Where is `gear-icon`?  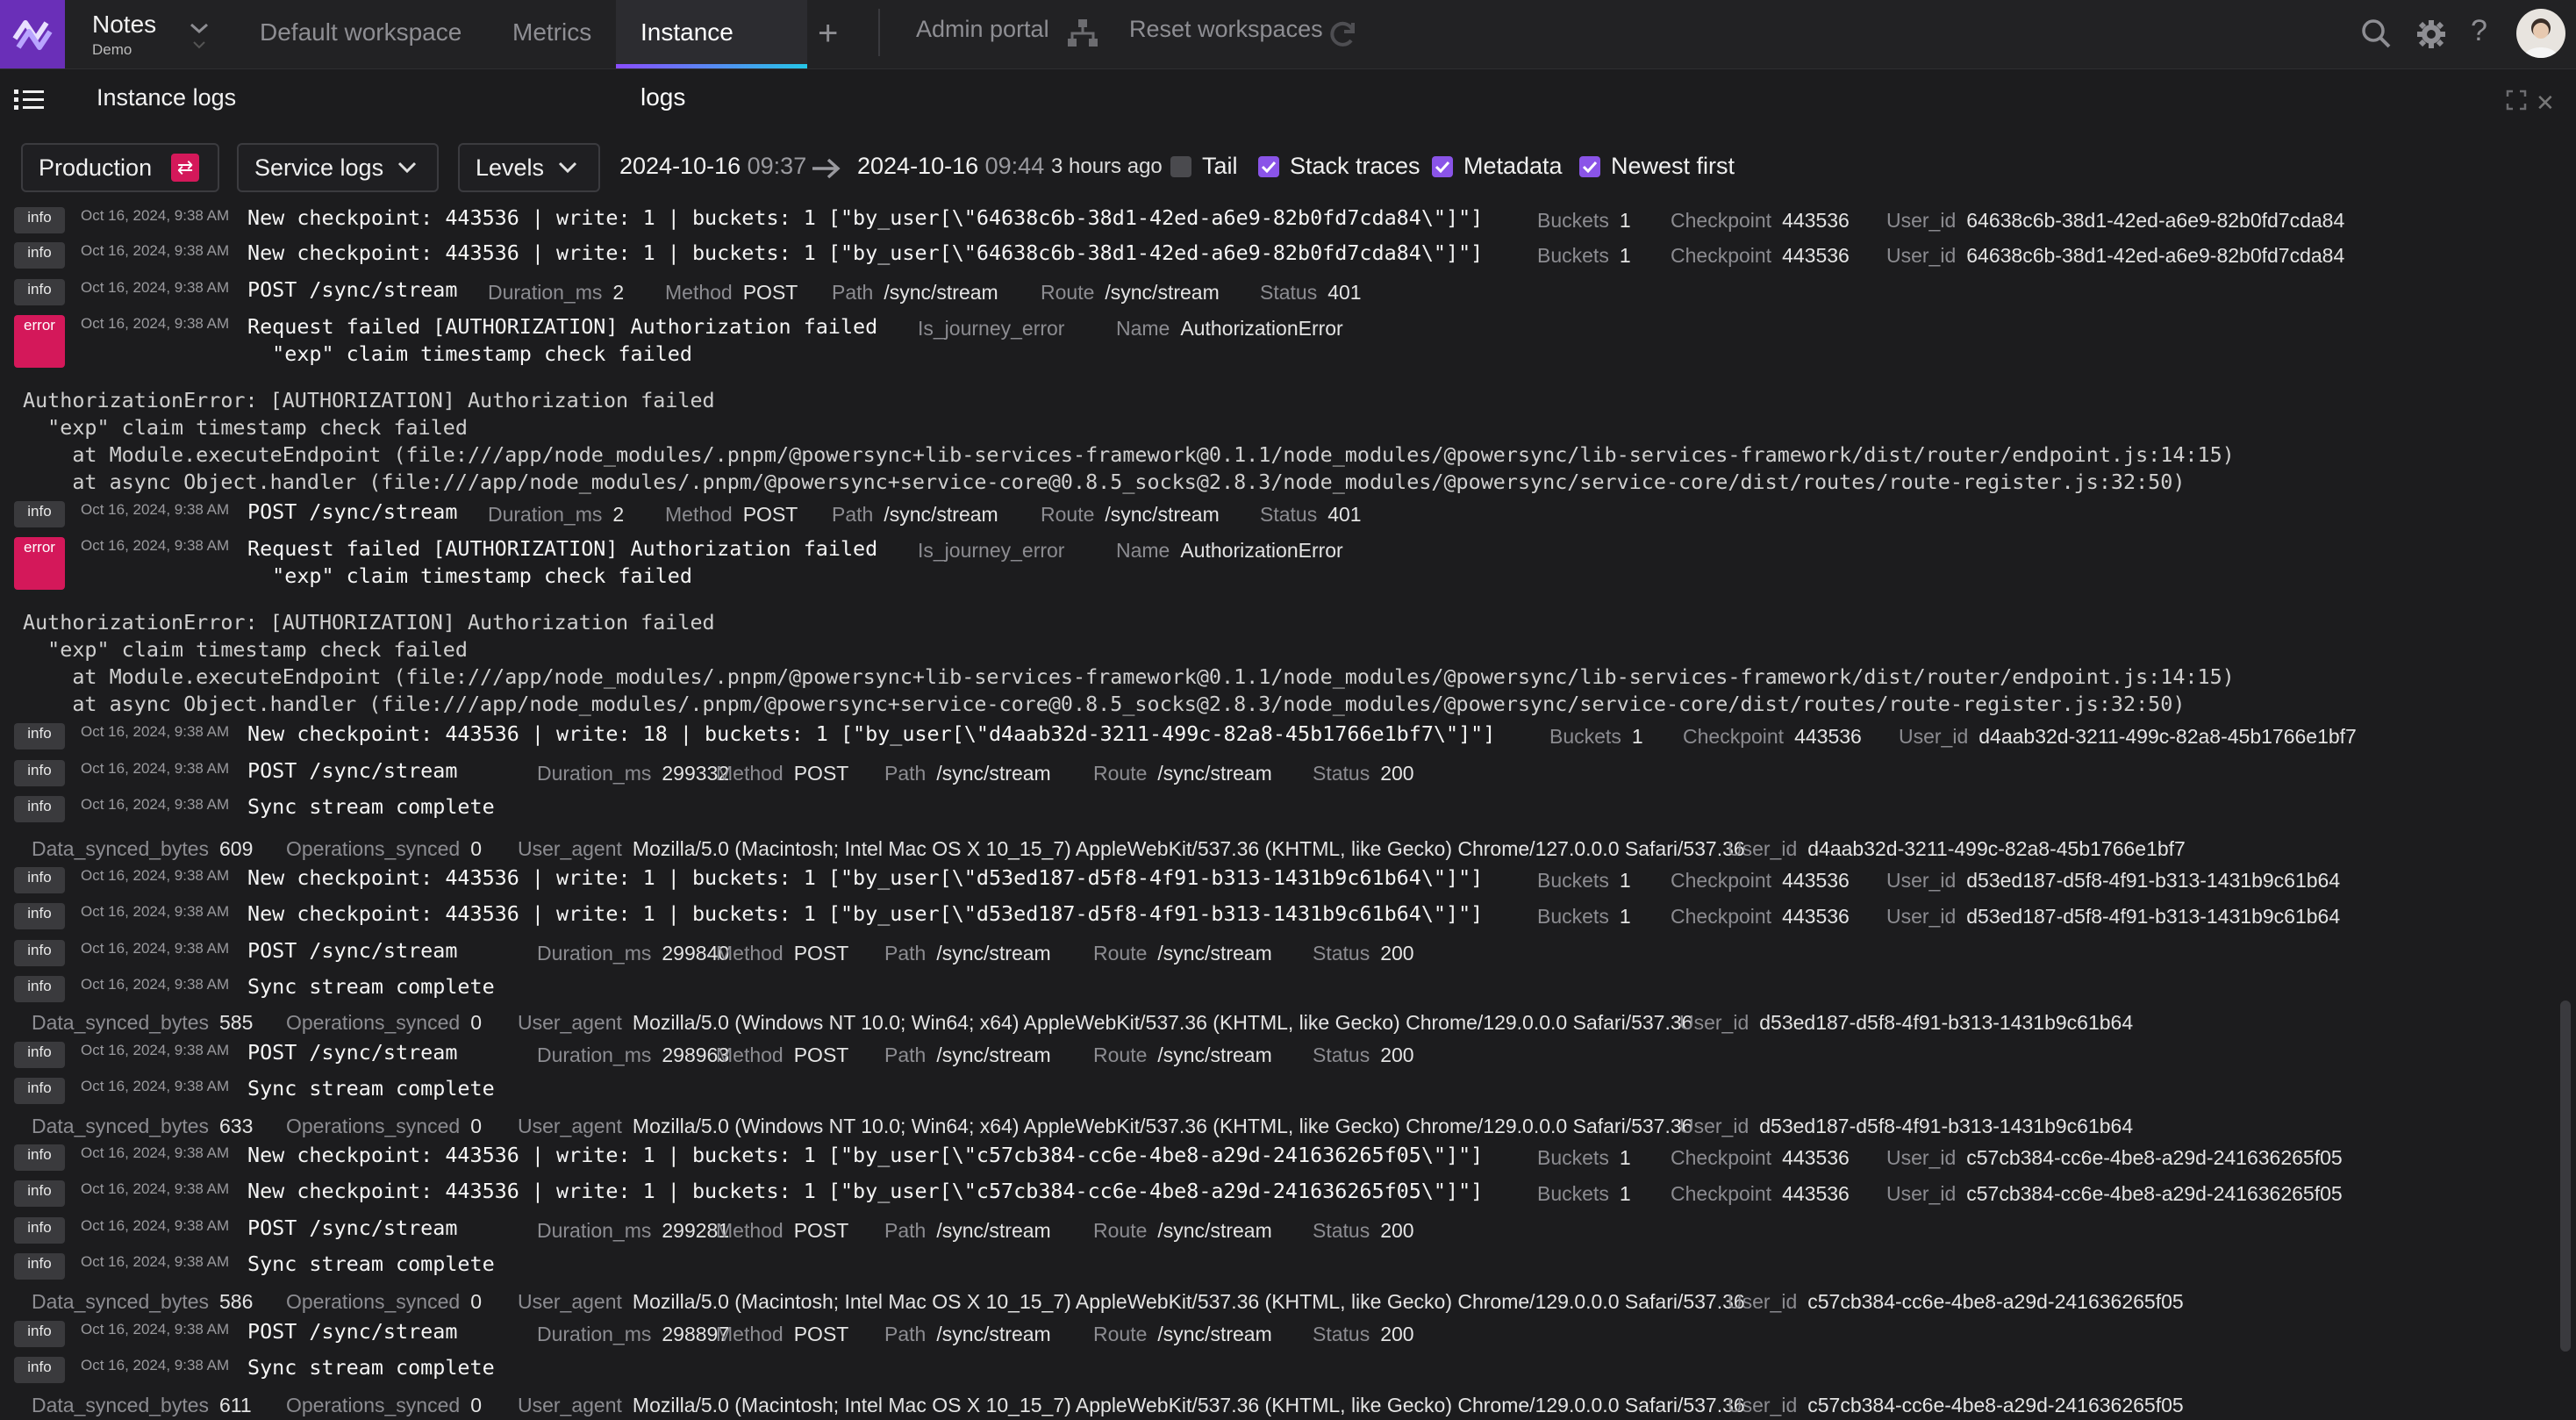
gear-icon is located at coordinates (2431, 37).